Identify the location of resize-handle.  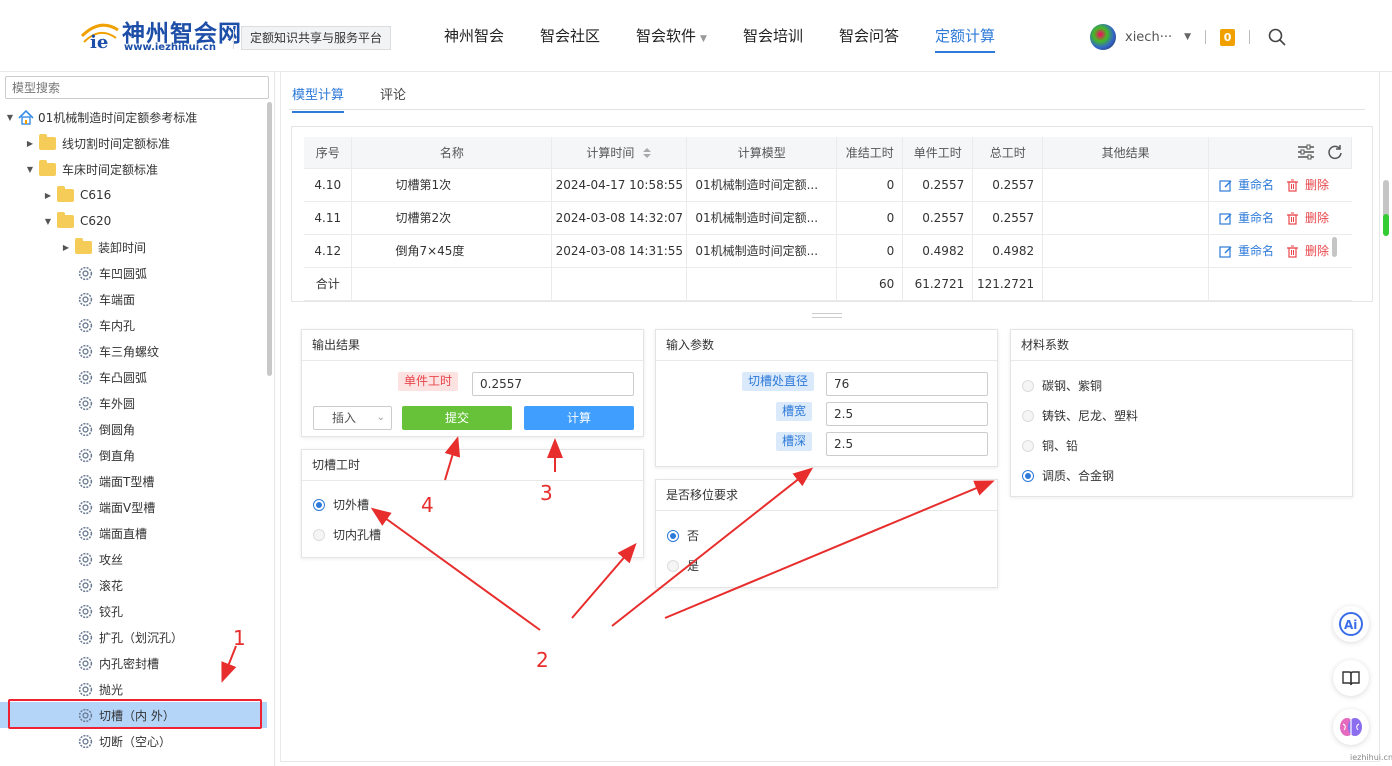
(827, 315).